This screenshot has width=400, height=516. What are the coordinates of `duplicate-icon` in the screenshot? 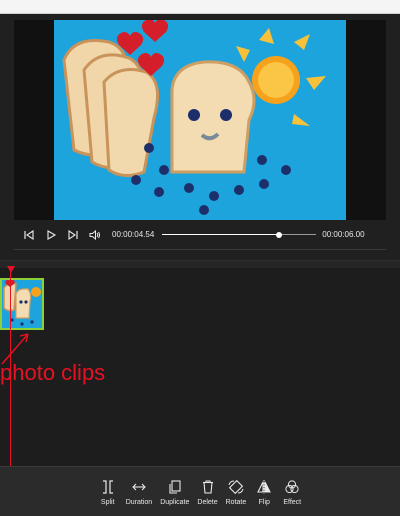 It's located at (175, 487).